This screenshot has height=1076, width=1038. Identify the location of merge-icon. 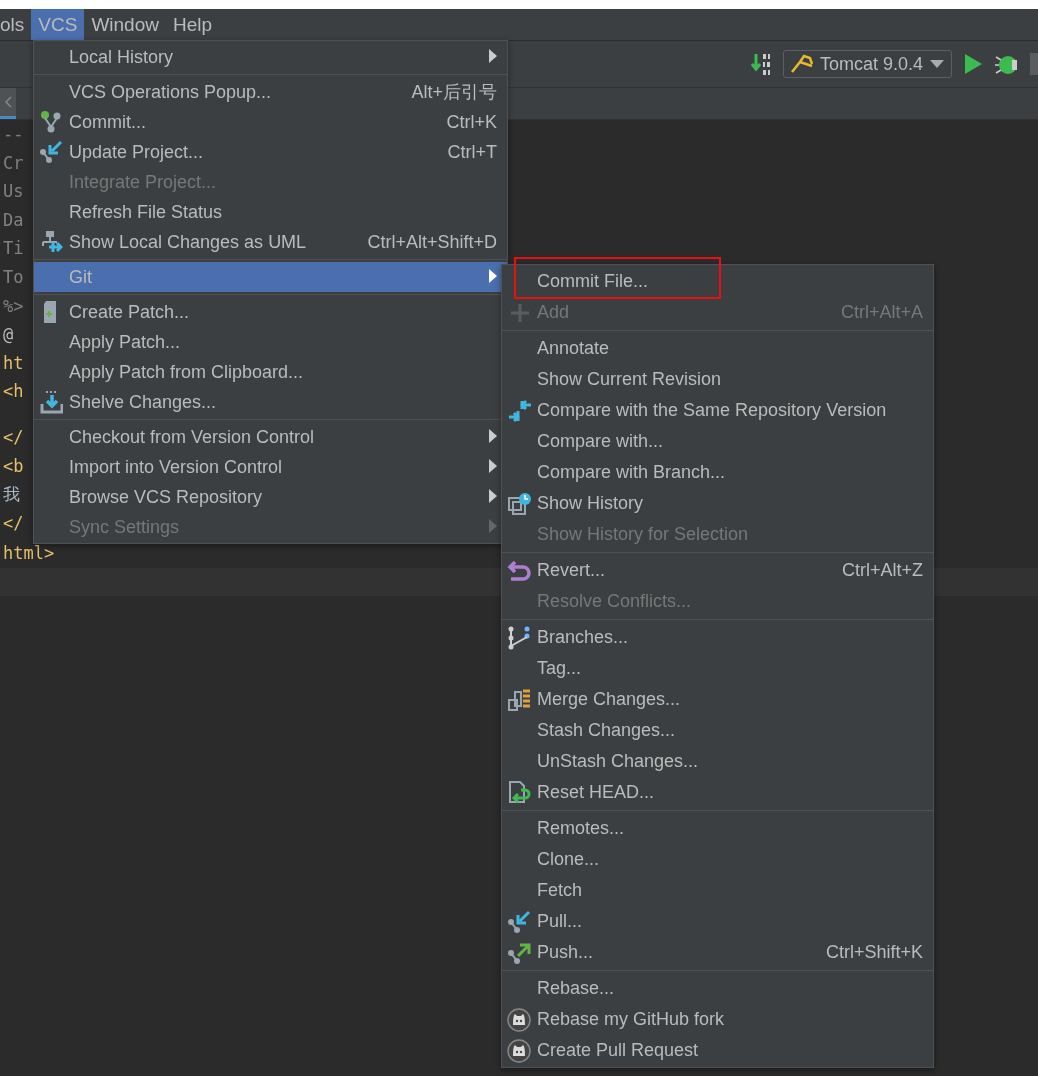
(519, 699).